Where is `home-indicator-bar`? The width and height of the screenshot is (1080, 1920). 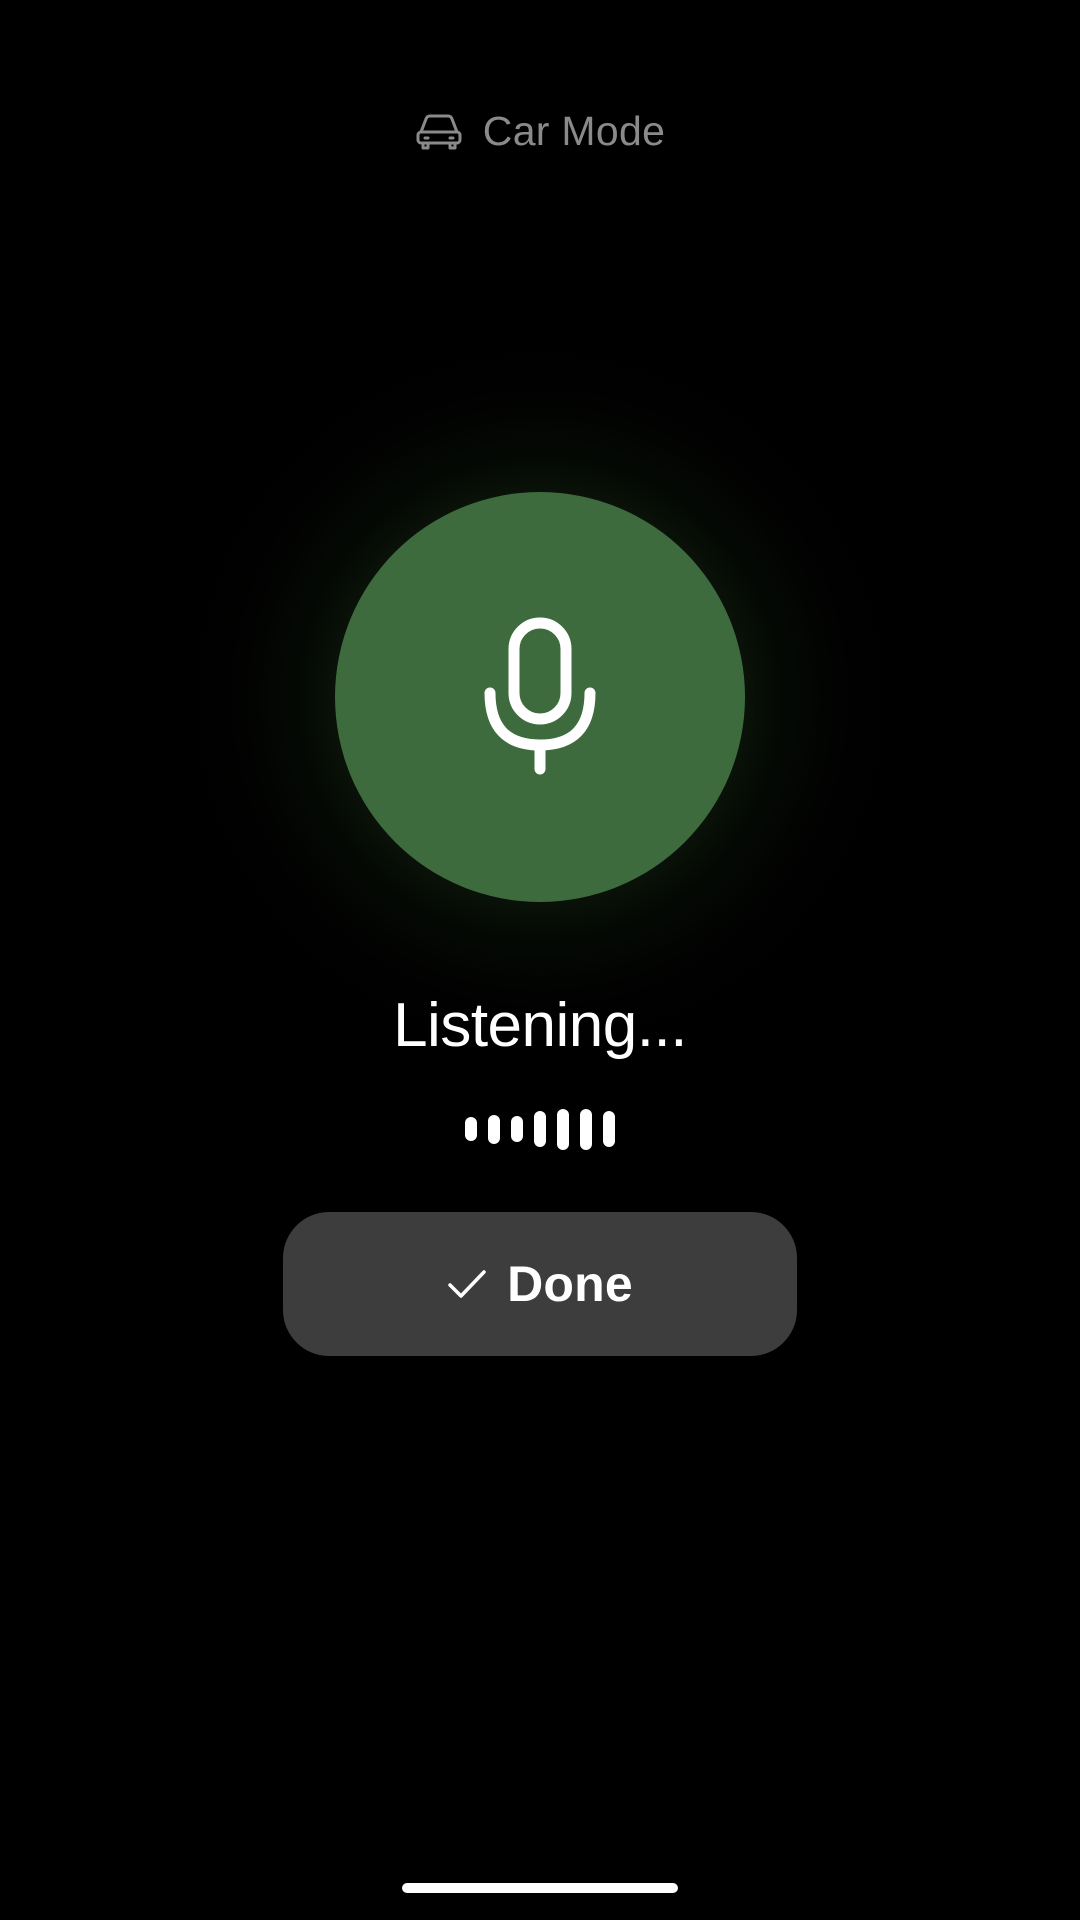
home-indicator-bar is located at coordinates (540, 1888).